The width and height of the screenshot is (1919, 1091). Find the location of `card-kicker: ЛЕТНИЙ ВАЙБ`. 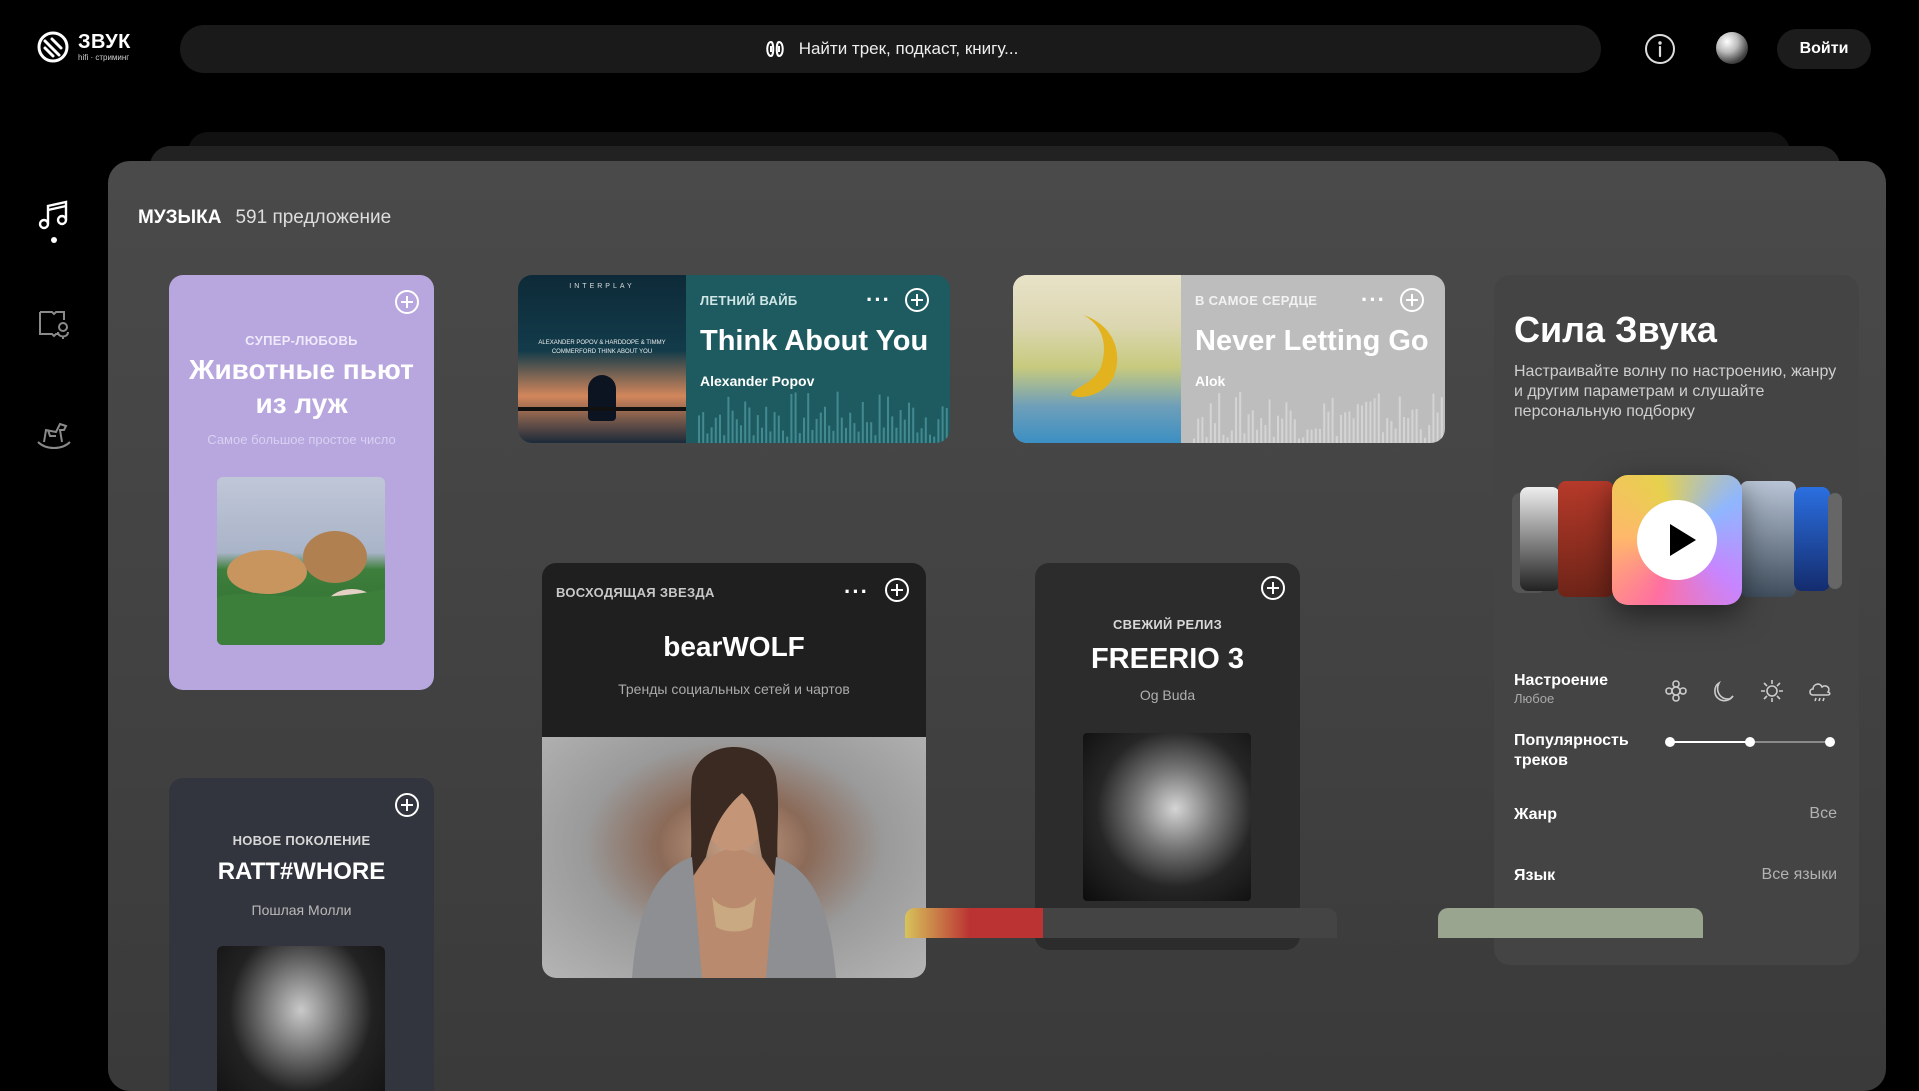

card-kicker: ЛЕТНИЙ ВАЙБ is located at coordinates (749, 300).